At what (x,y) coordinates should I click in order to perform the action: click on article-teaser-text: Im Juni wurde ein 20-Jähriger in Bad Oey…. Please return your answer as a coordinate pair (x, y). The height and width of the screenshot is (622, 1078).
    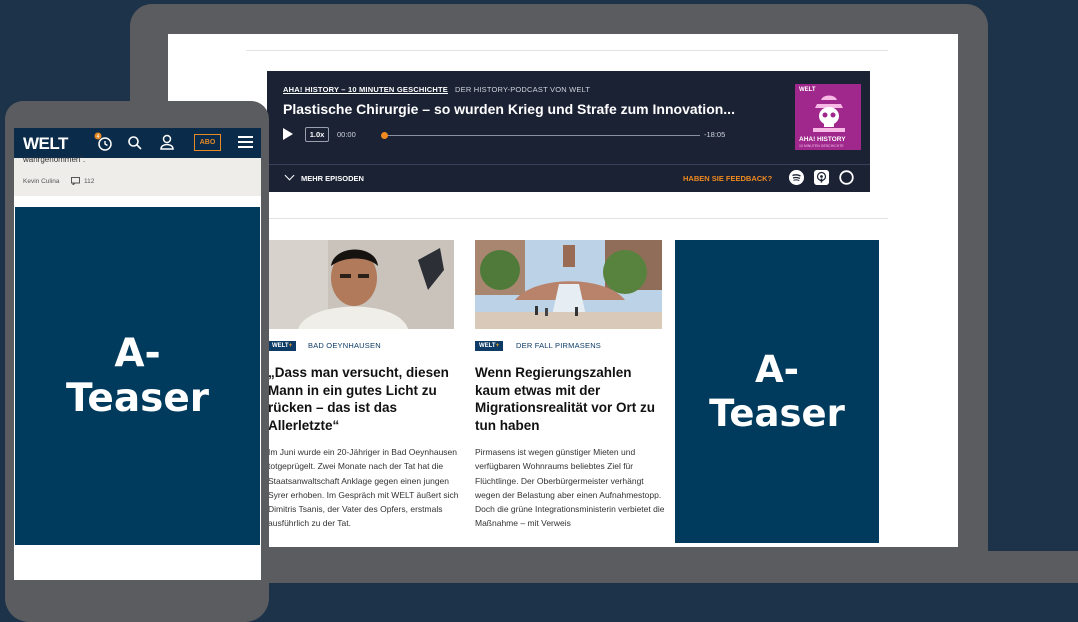
    Looking at the image, I should click on (366, 495).